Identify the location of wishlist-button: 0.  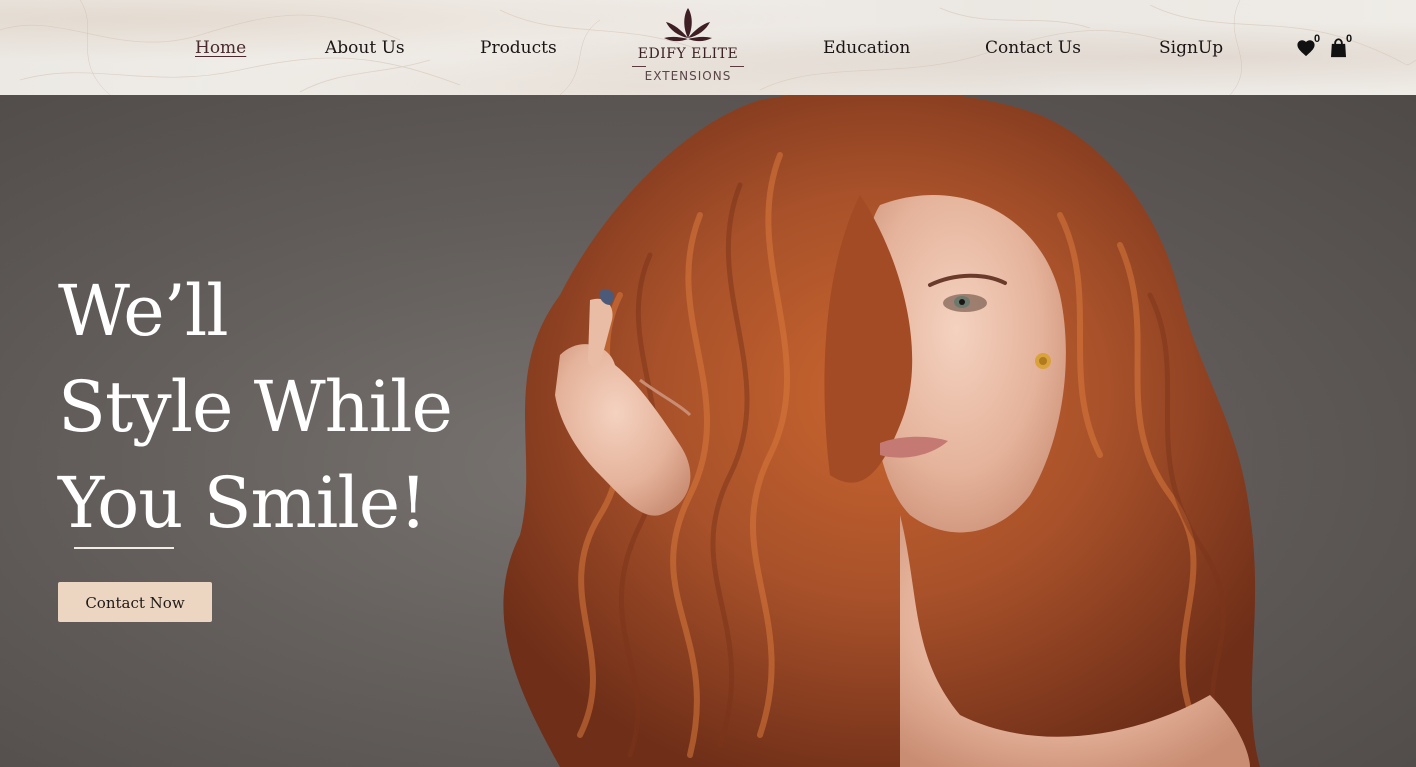
(1310, 45).